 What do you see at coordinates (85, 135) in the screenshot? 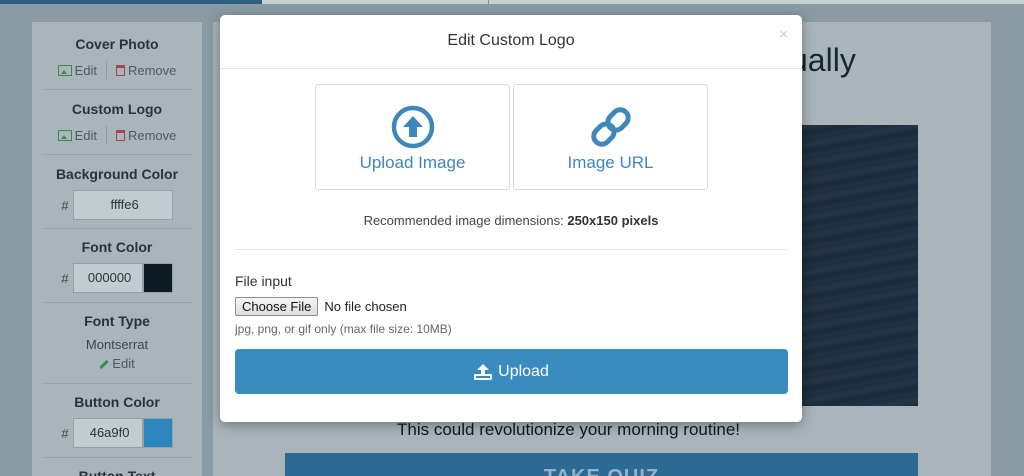
I see `custom-logo-edit-label: Edit` at bounding box center [85, 135].